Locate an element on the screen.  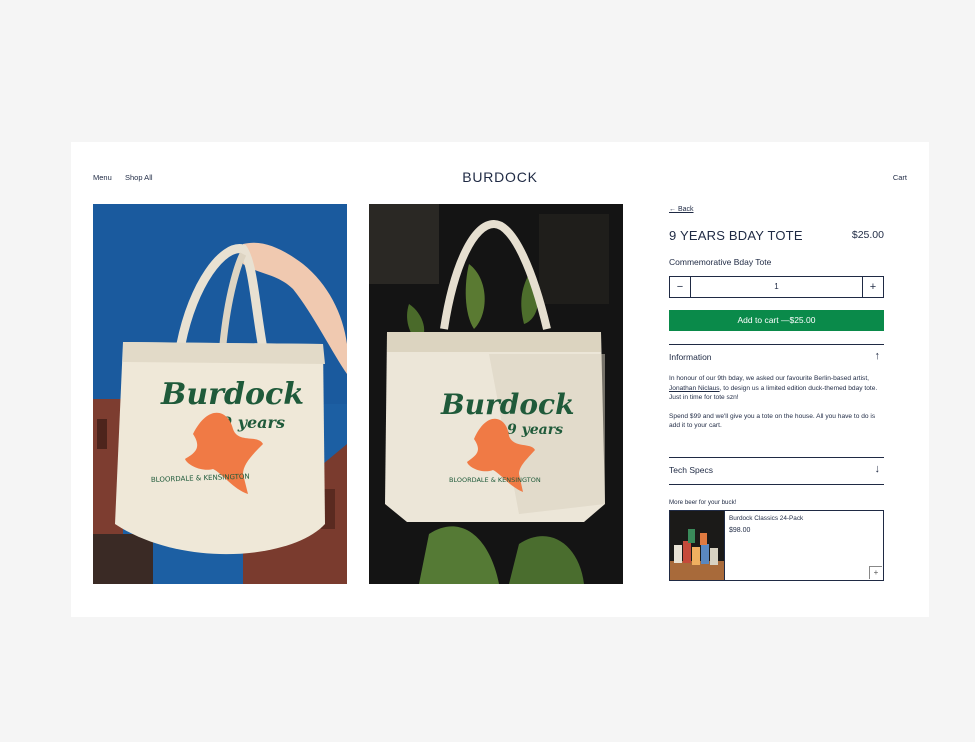
upsell-heading: More beer for your buck! is located at coordinates (703, 502).